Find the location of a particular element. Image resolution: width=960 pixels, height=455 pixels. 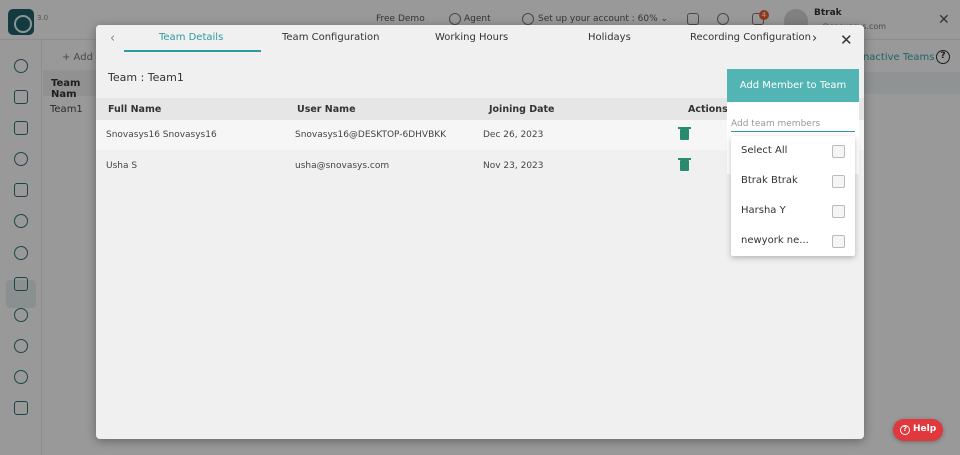

dropdown-option-select-all: Select All is located at coordinates (793, 151).